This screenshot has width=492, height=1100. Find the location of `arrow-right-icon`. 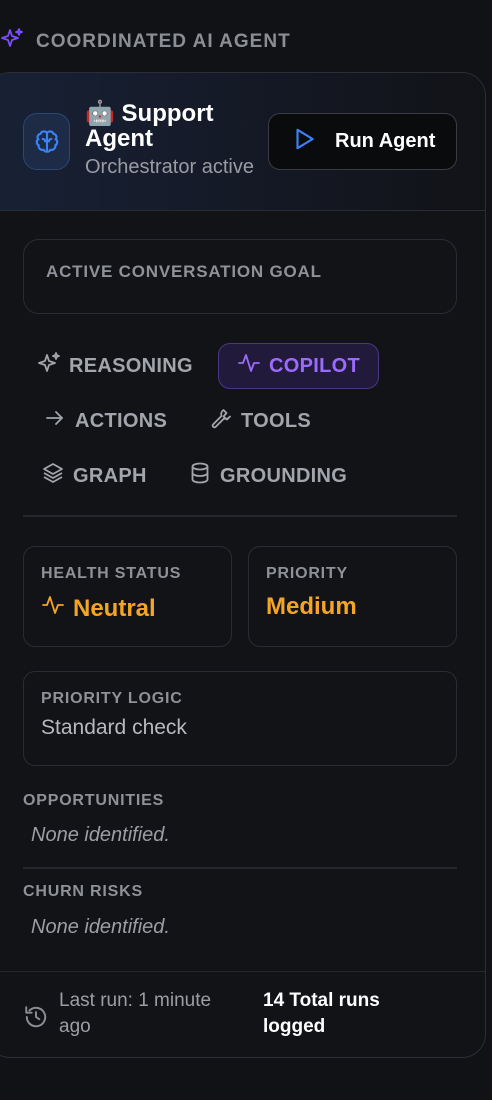

arrow-right-icon is located at coordinates (55, 421).